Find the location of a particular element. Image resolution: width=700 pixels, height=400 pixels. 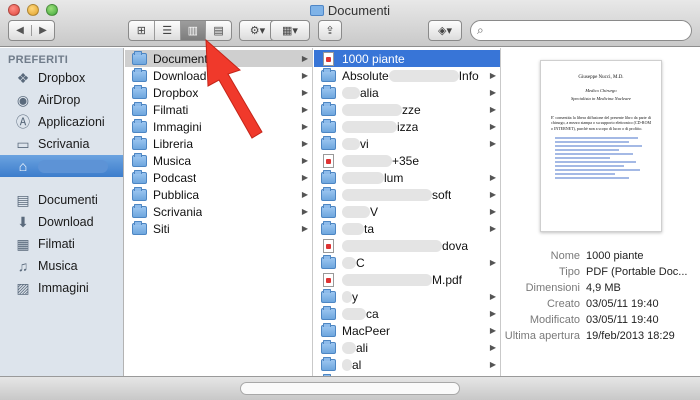

info-key: Modificato is located at coordinates (554, 320).